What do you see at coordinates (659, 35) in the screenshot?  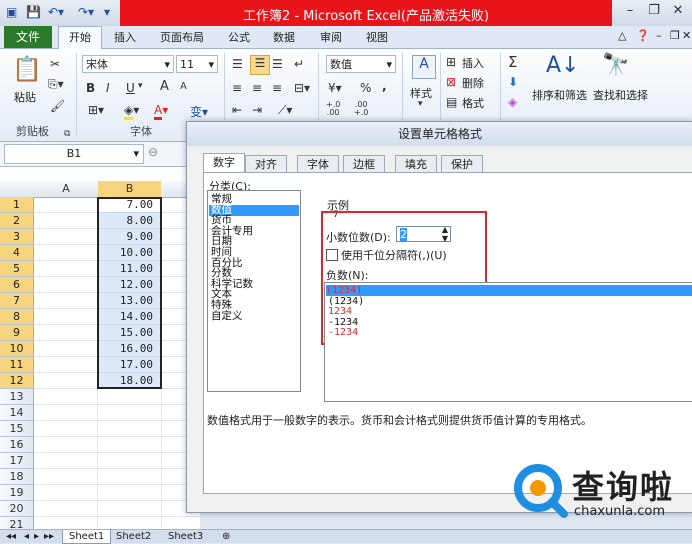 I see `doc-minimize-icon: –` at bounding box center [659, 35].